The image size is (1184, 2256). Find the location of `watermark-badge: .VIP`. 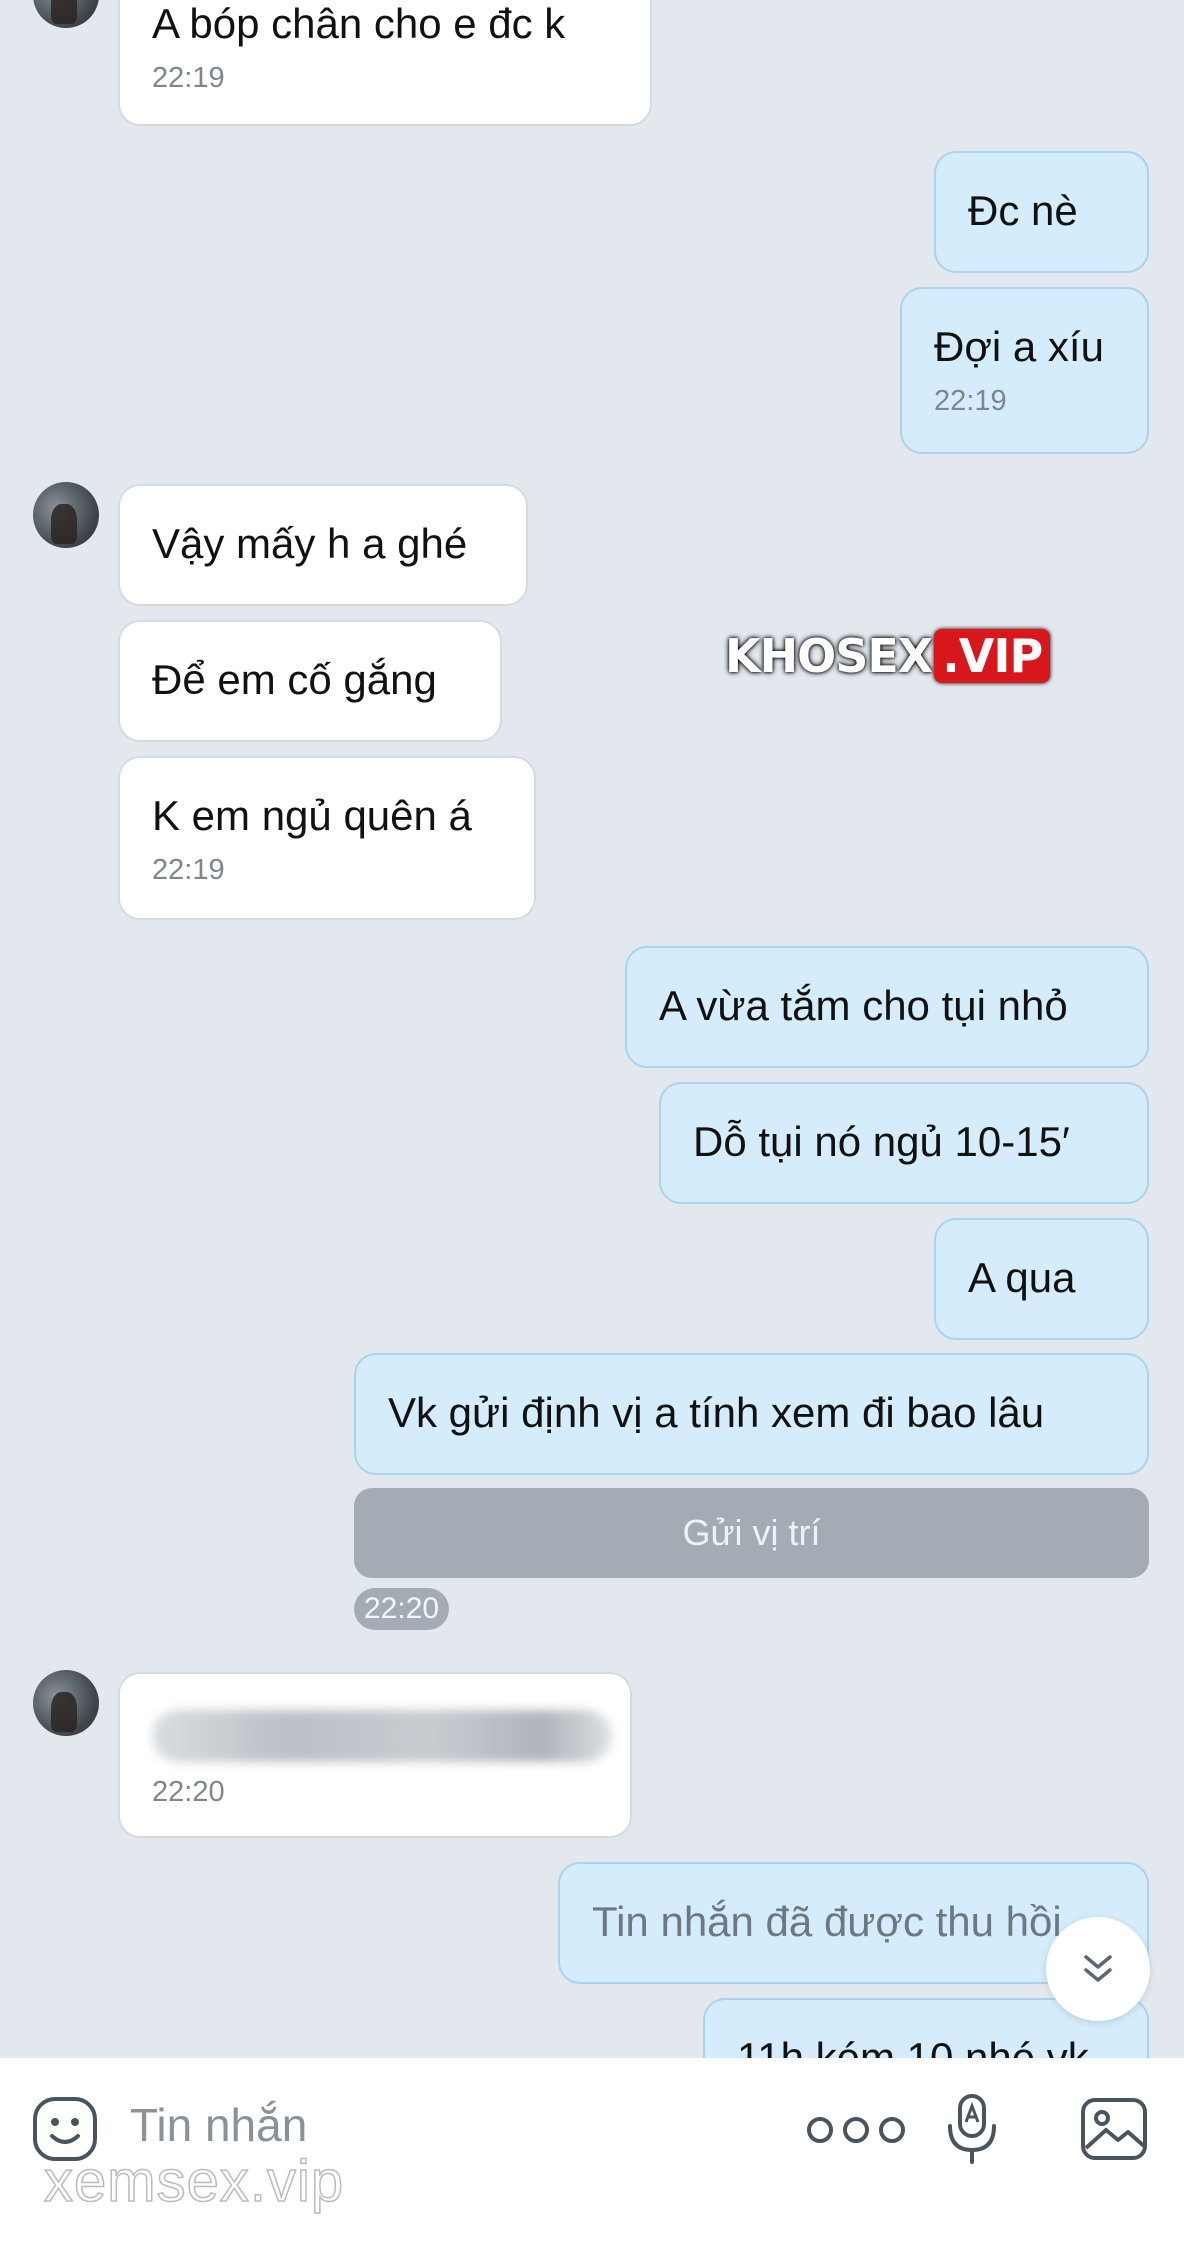

watermark-badge: .VIP is located at coordinates (992, 656).